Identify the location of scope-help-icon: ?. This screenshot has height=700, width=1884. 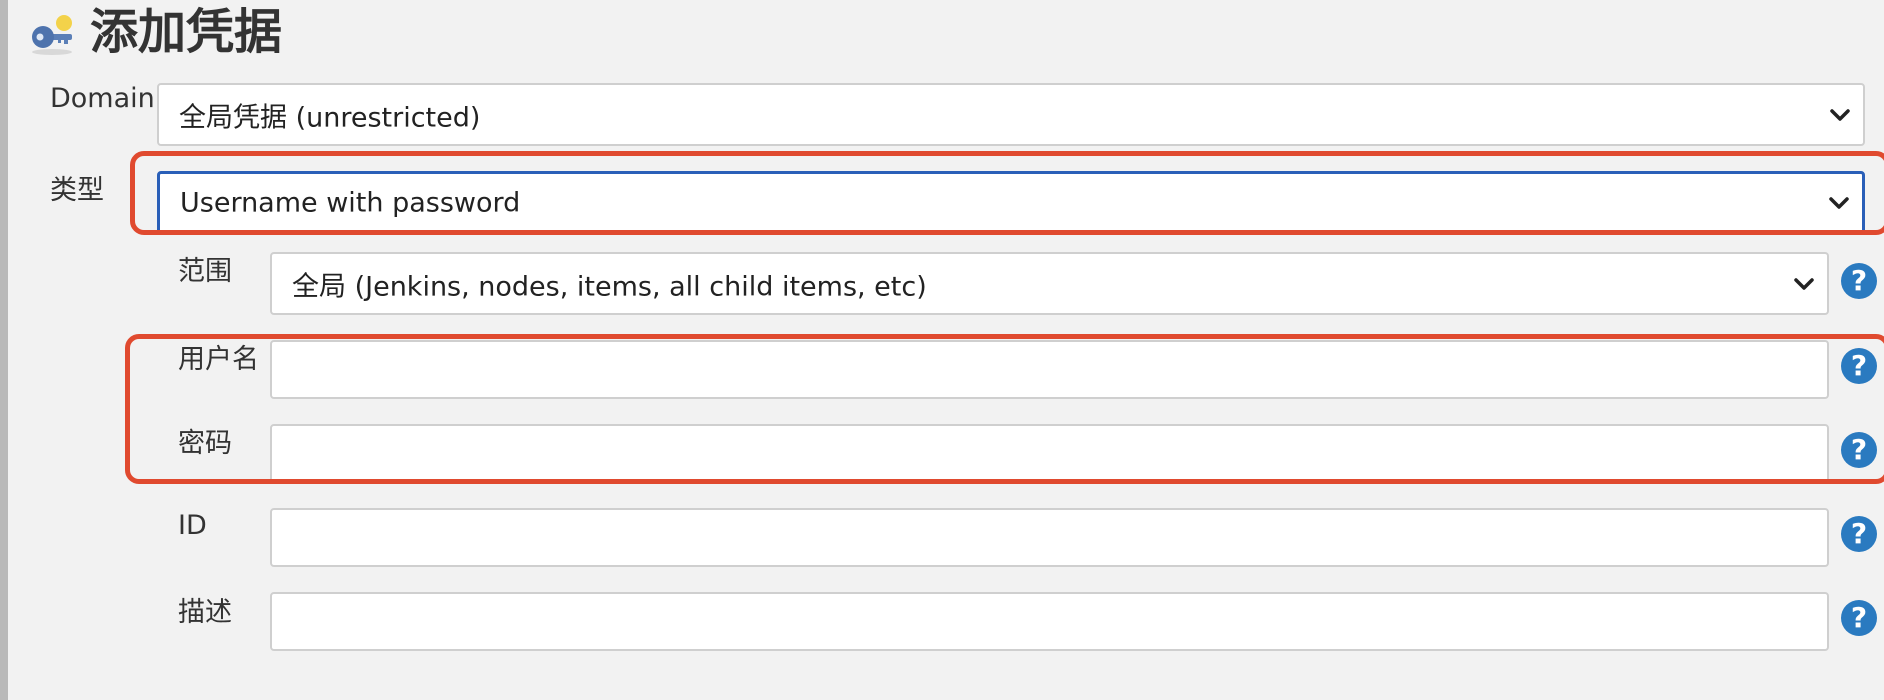
(1859, 281).